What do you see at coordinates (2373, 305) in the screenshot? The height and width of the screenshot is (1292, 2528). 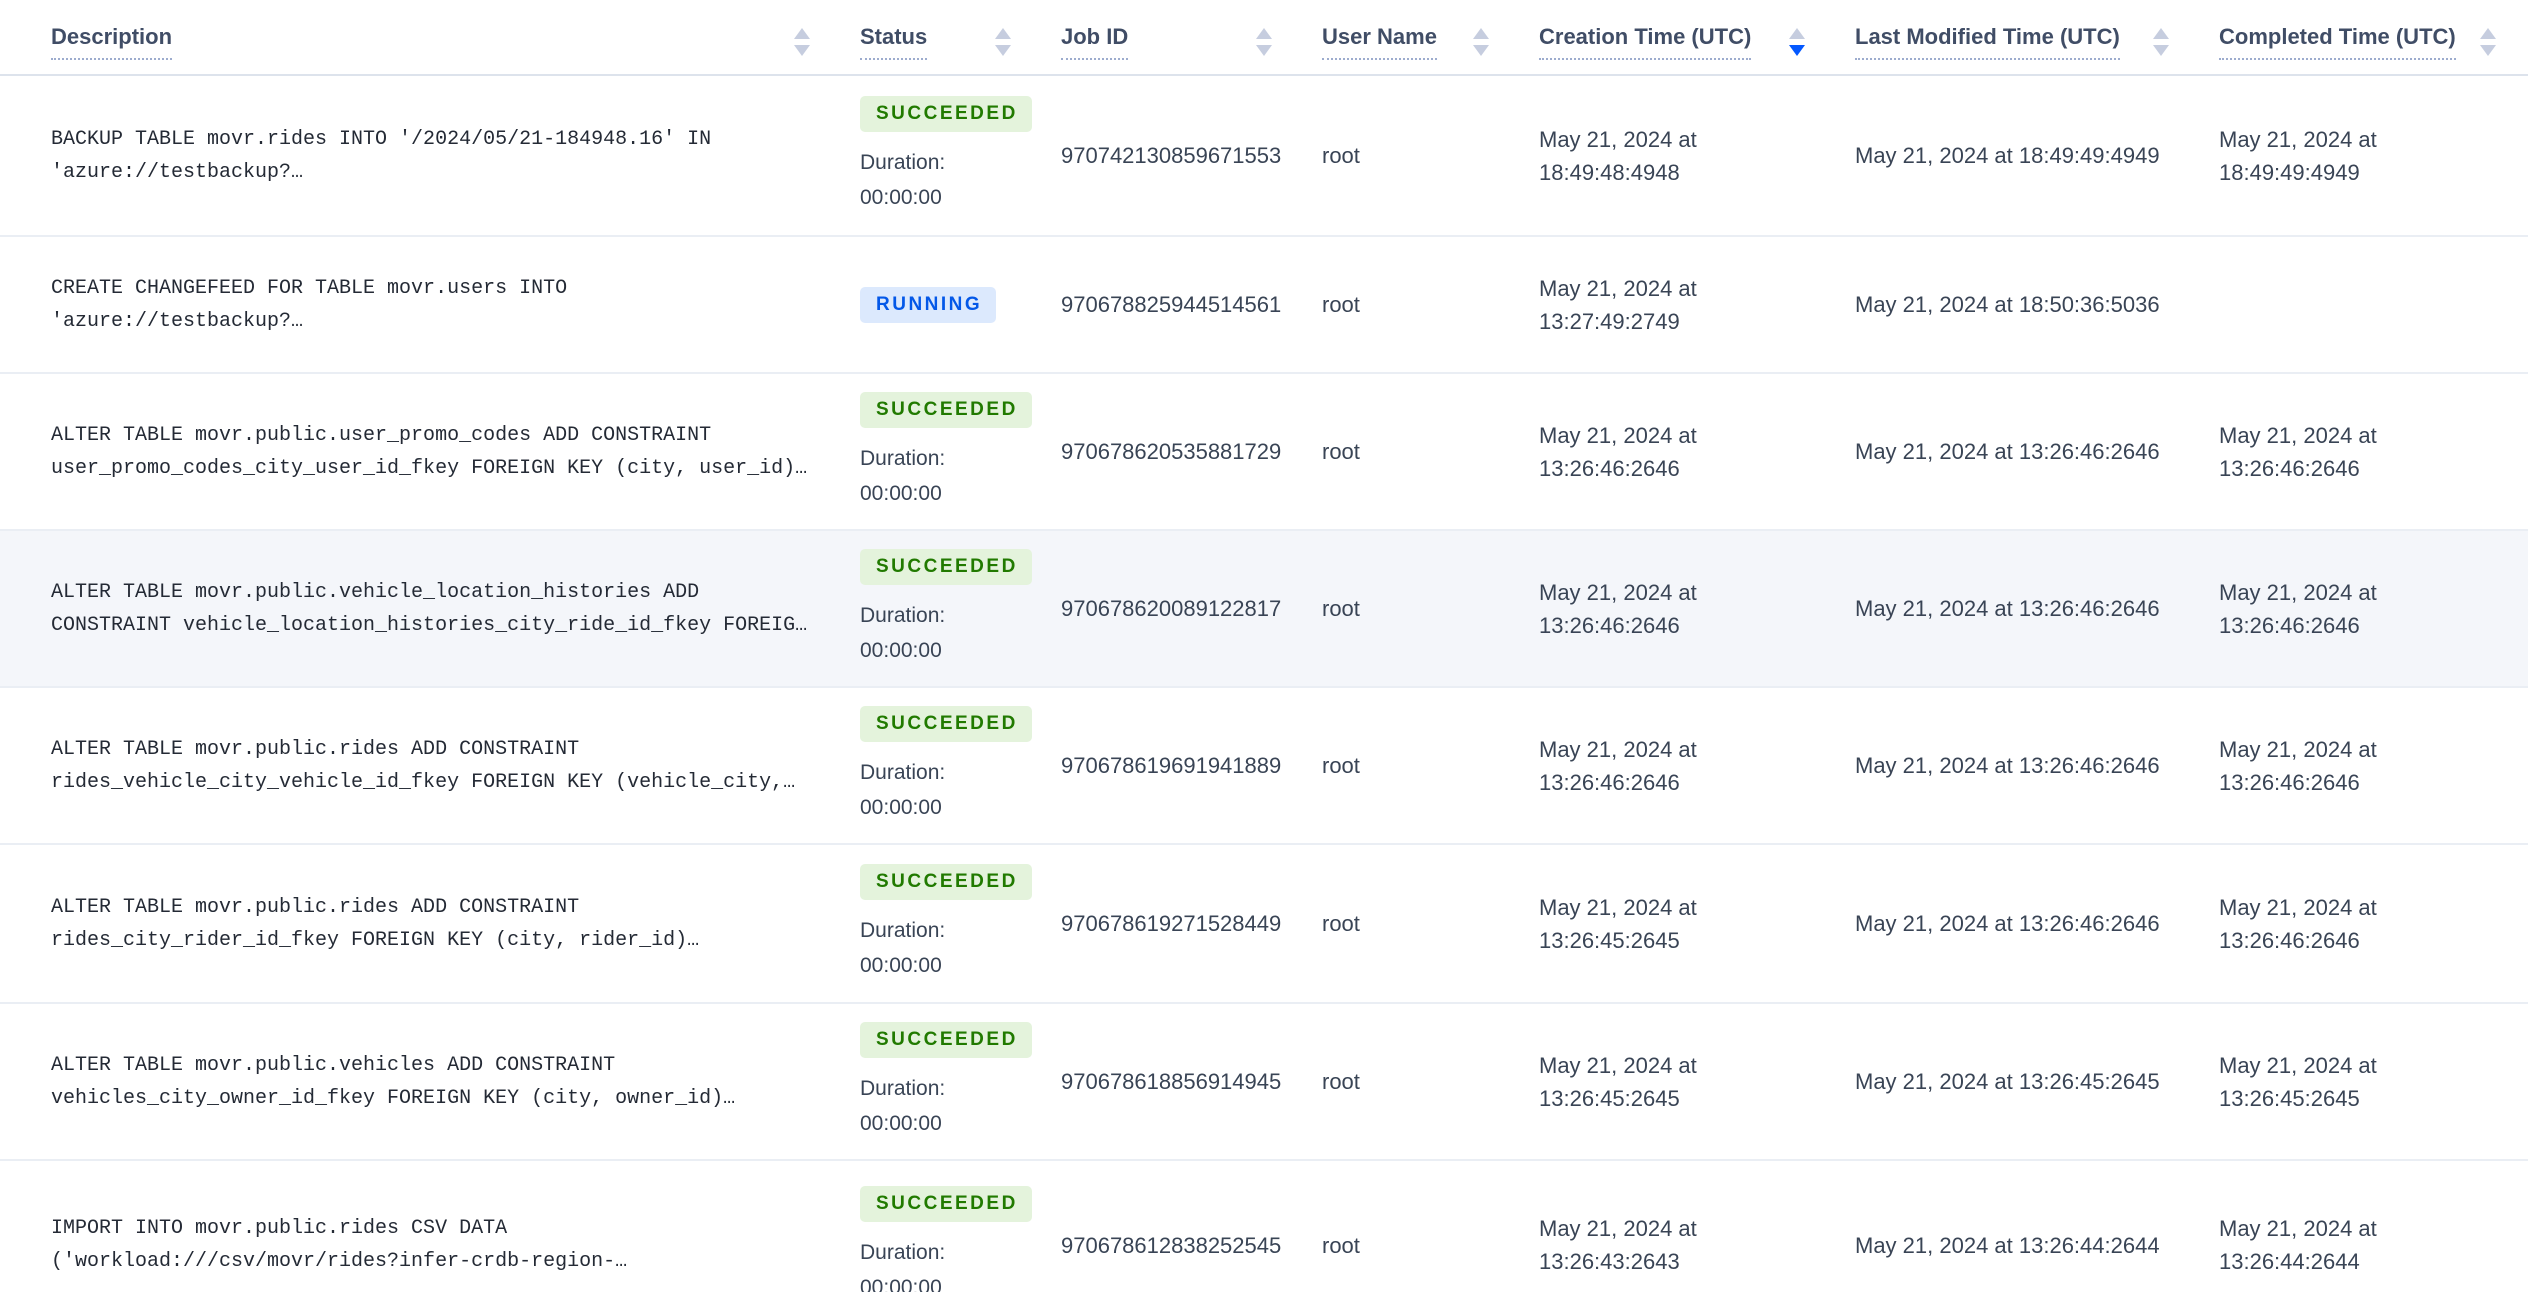 I see `completed-time-cell` at bounding box center [2373, 305].